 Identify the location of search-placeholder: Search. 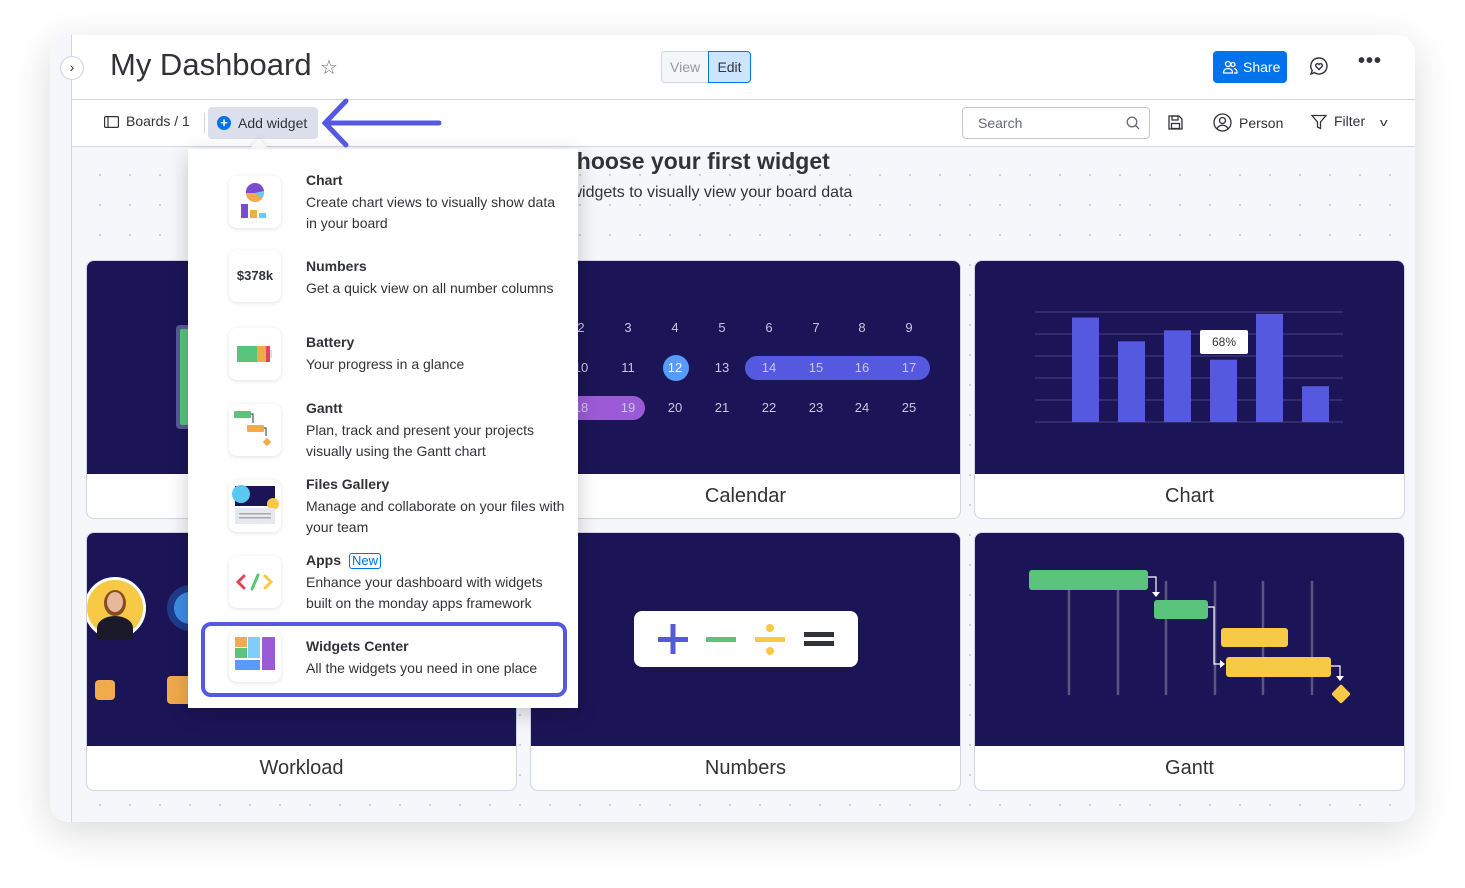
(1000, 123).